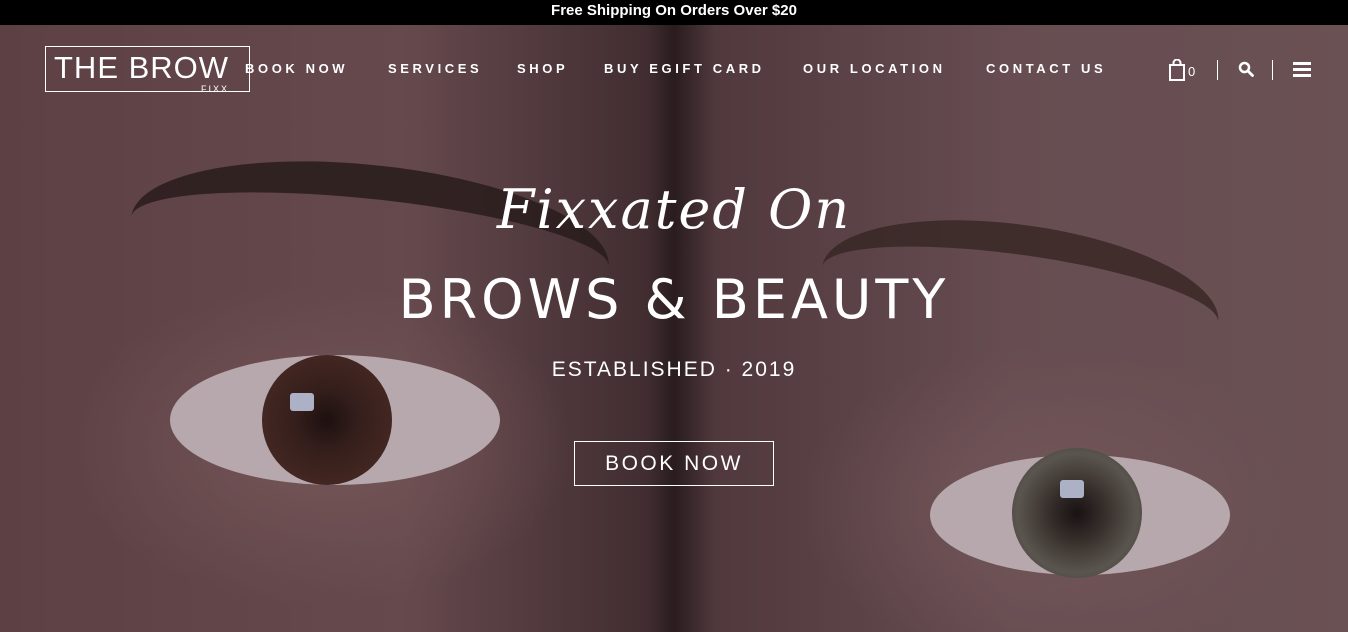 Image resolution: width=1348 pixels, height=632 pixels. I want to click on announcement-text: Free Shipping On Orders Over $20, so click(674, 10).